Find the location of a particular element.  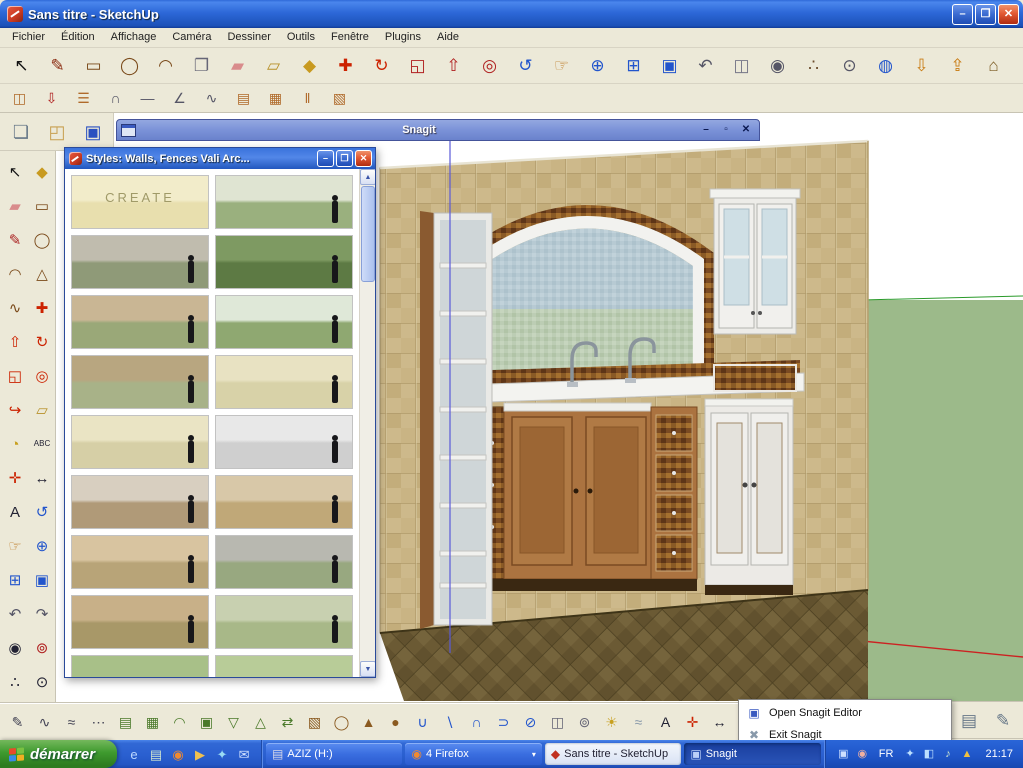

internet-explorer-icon: e is located at coordinates (134, 754).